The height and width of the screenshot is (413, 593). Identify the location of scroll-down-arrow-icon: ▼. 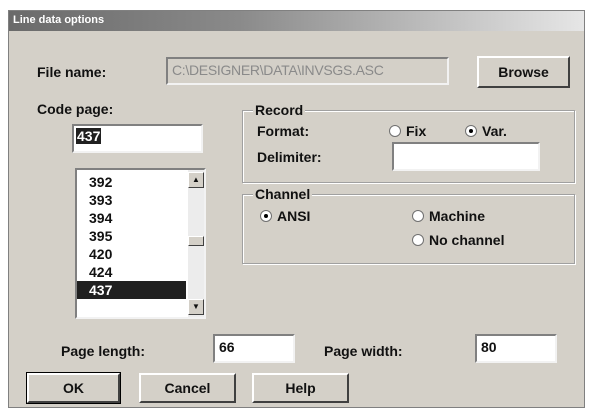
(196, 307).